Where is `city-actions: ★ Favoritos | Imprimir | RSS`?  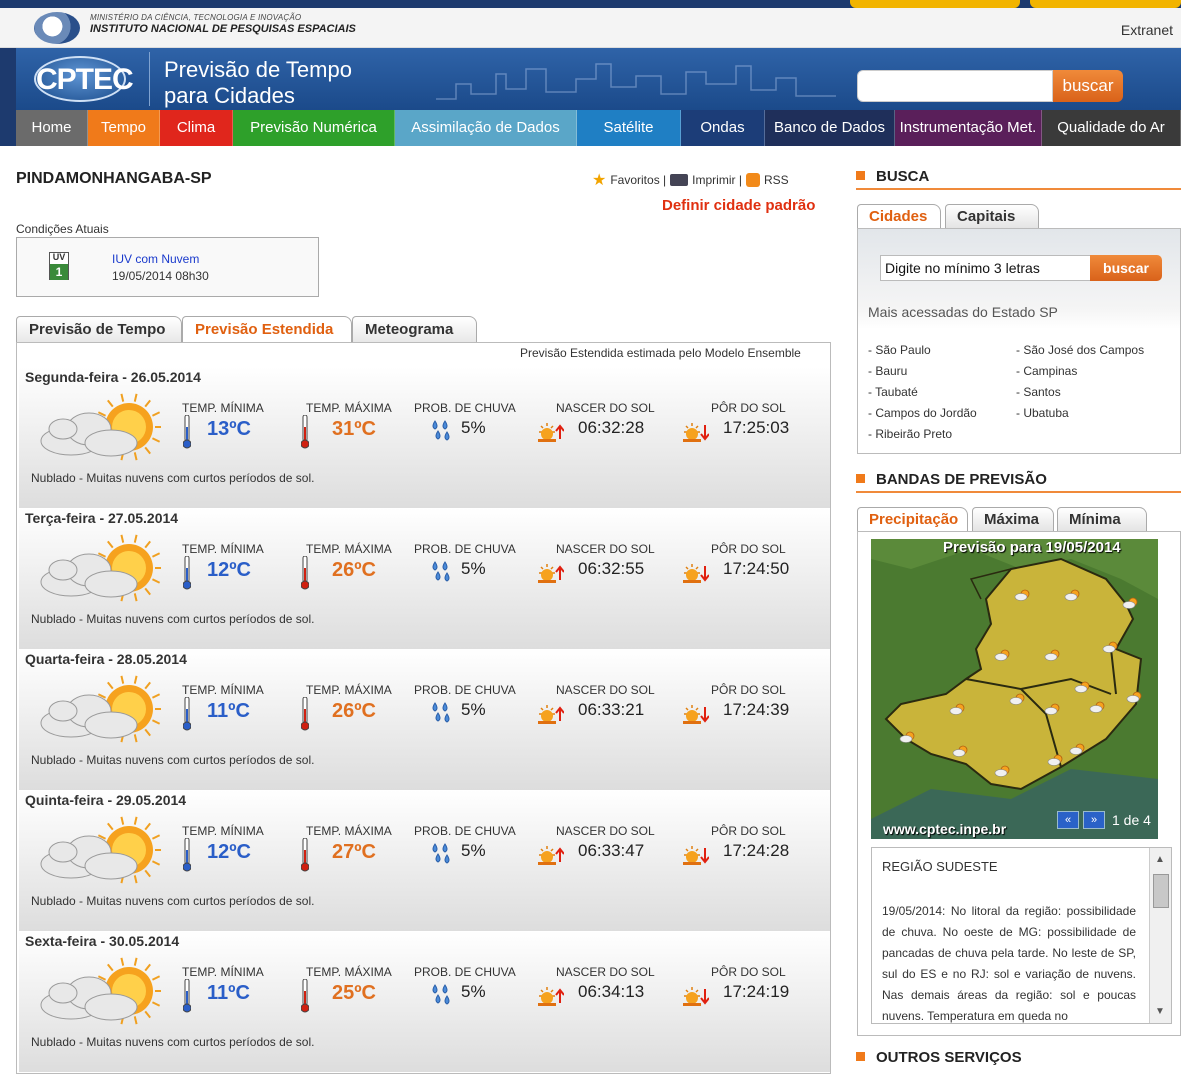
city-actions: ★ Favoritos | Imprimir | RSS is located at coordinates (690, 180).